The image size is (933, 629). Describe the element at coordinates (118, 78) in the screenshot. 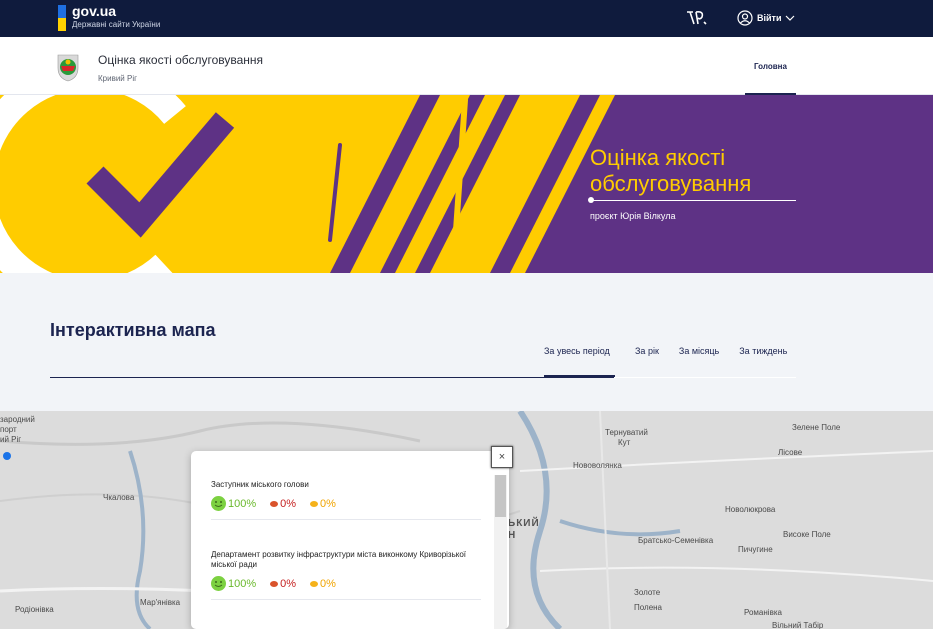

I see `site-city: Кривий Ріг` at that location.